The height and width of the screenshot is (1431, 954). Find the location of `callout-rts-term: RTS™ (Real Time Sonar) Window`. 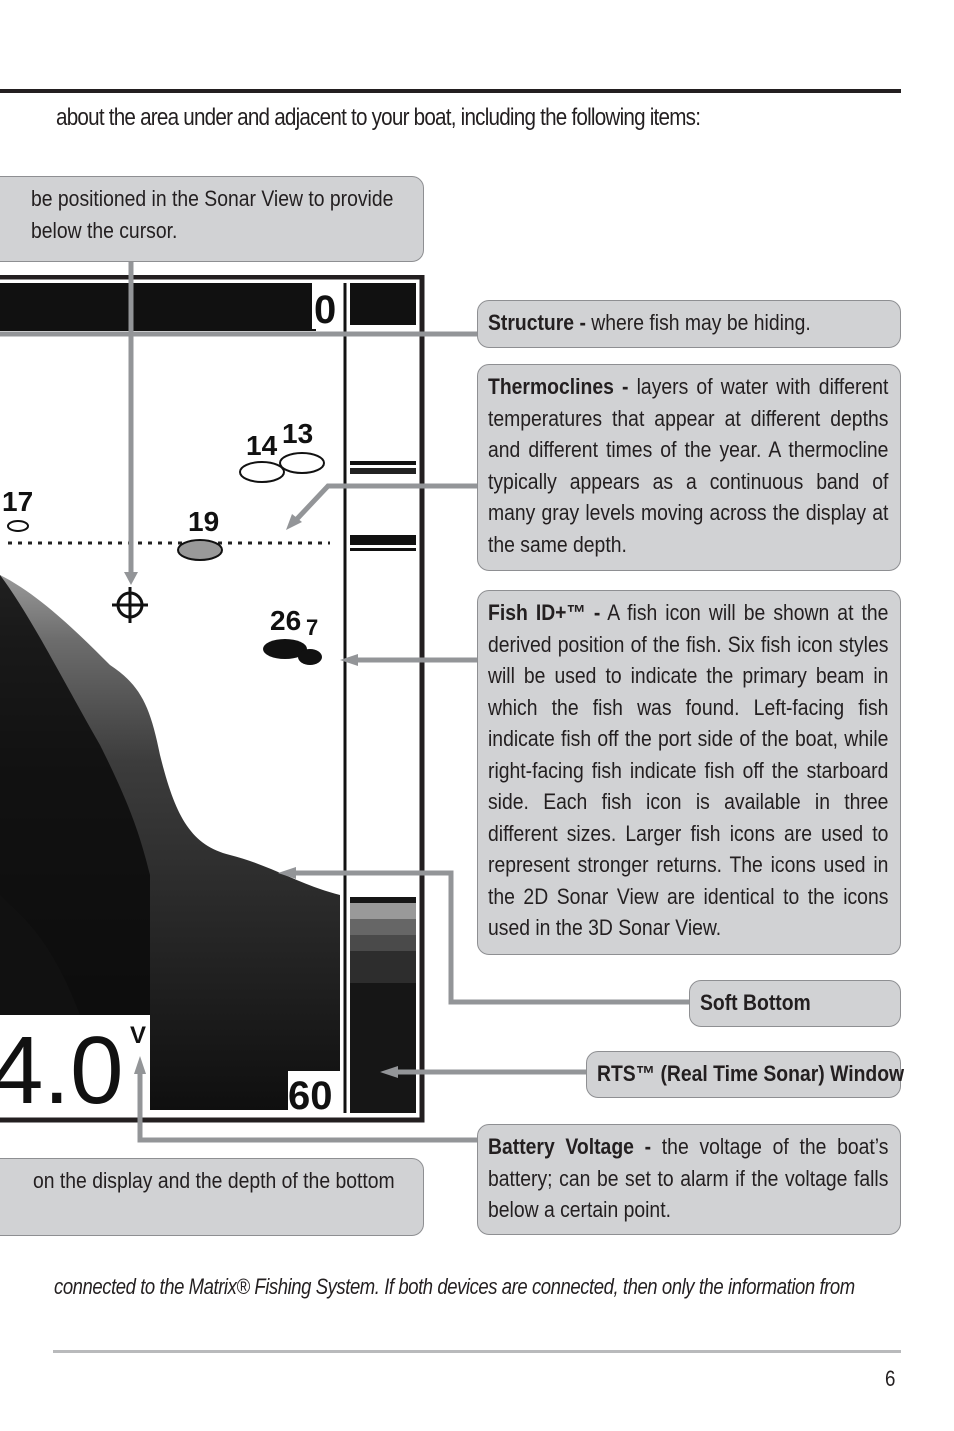

callout-rts-term: RTS™ (Real Time Sonar) Window is located at coordinates (751, 1073).